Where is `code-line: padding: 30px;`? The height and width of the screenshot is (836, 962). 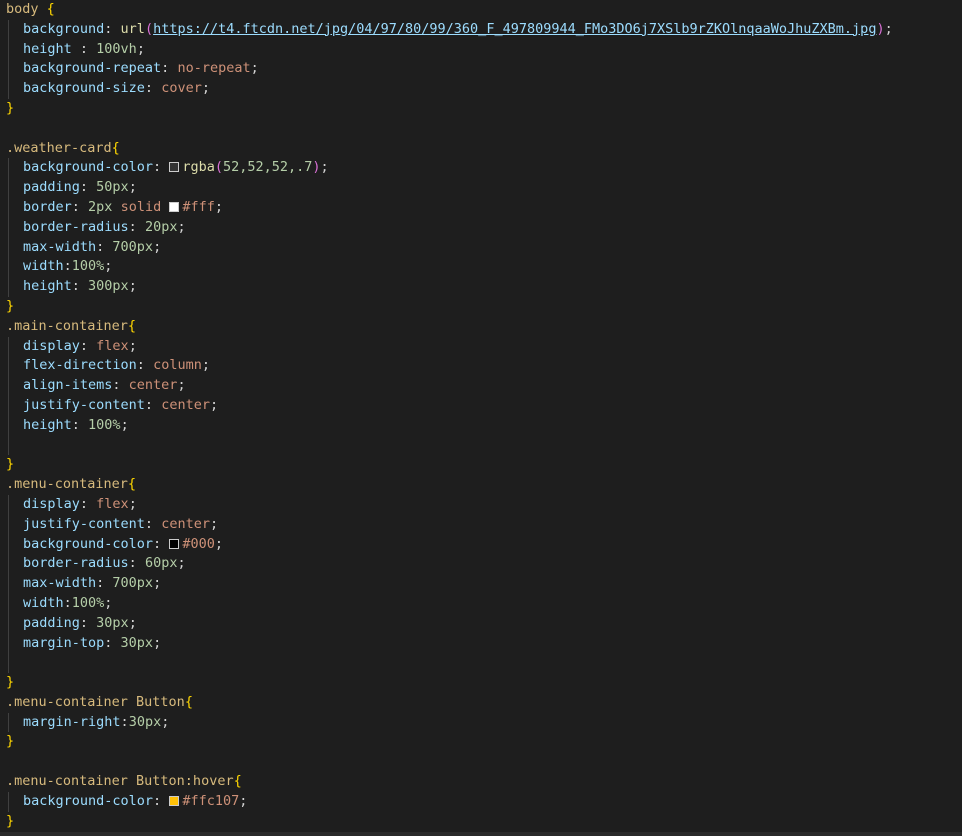 code-line: padding: 30px; is located at coordinates (484, 623).